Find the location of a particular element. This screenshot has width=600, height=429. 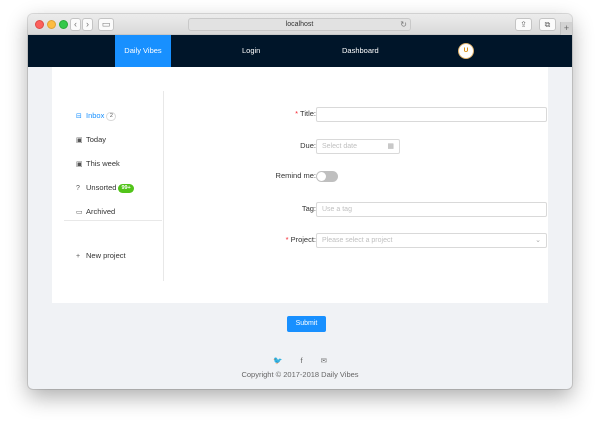

new-project-button: + New project is located at coordinates (101, 256).